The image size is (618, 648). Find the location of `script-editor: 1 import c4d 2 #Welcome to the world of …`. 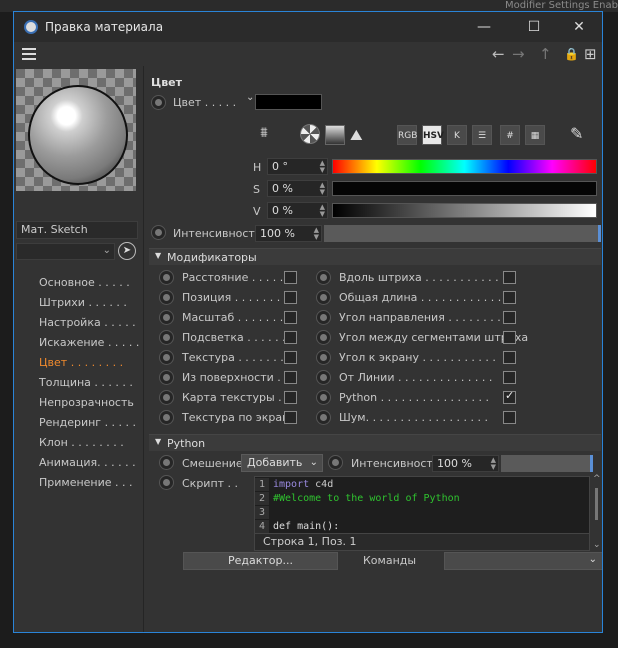

script-editor: 1 import c4d 2 #Welcome to the world of … is located at coordinates (422, 506).